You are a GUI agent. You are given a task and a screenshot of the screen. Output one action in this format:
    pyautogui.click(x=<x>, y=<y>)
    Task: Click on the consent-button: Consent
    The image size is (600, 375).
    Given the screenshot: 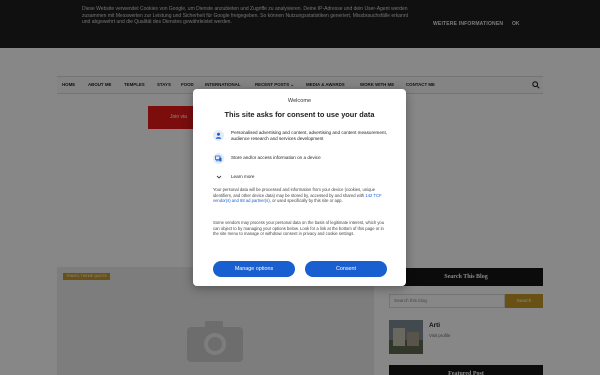 What is the action you would take?
    pyautogui.click(x=346, y=269)
    